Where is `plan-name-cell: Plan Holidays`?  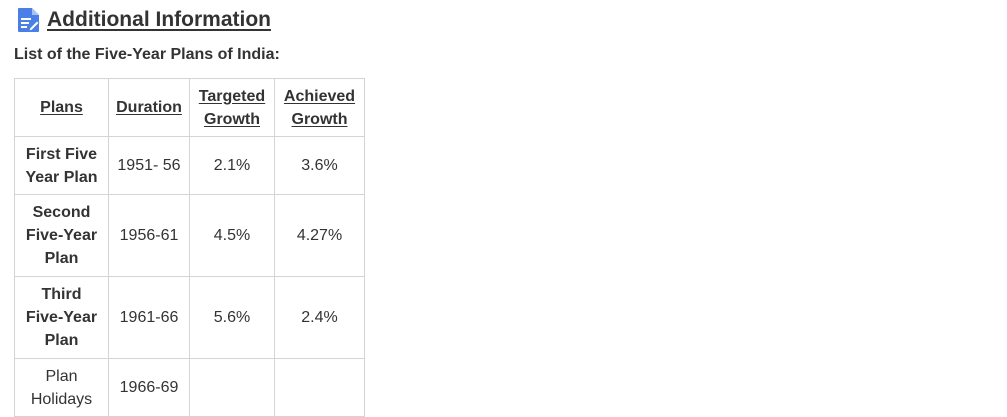 plan-name-cell: Plan Holidays is located at coordinates (61, 387).